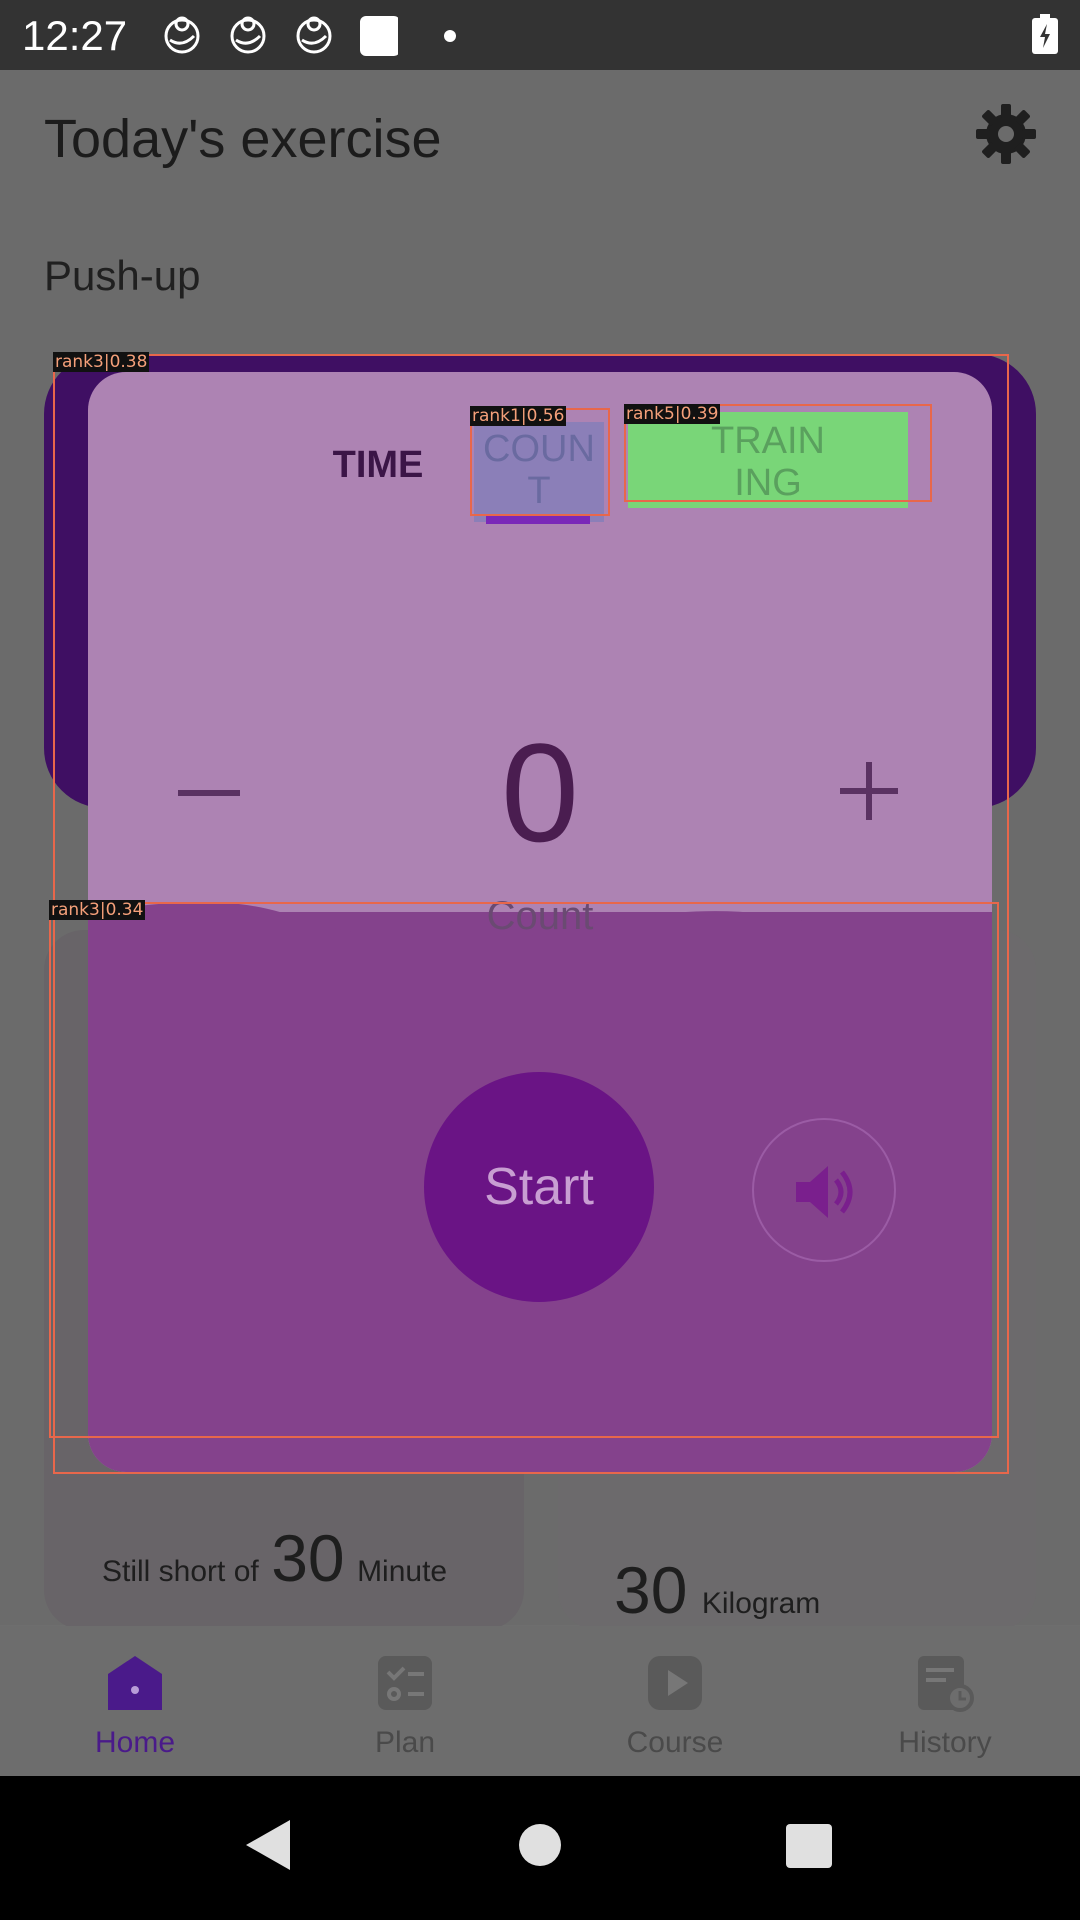 The height and width of the screenshot is (1920, 1080). What do you see at coordinates (180, 1571) in the screenshot?
I see `time-remaining-prefix: Still short of` at bounding box center [180, 1571].